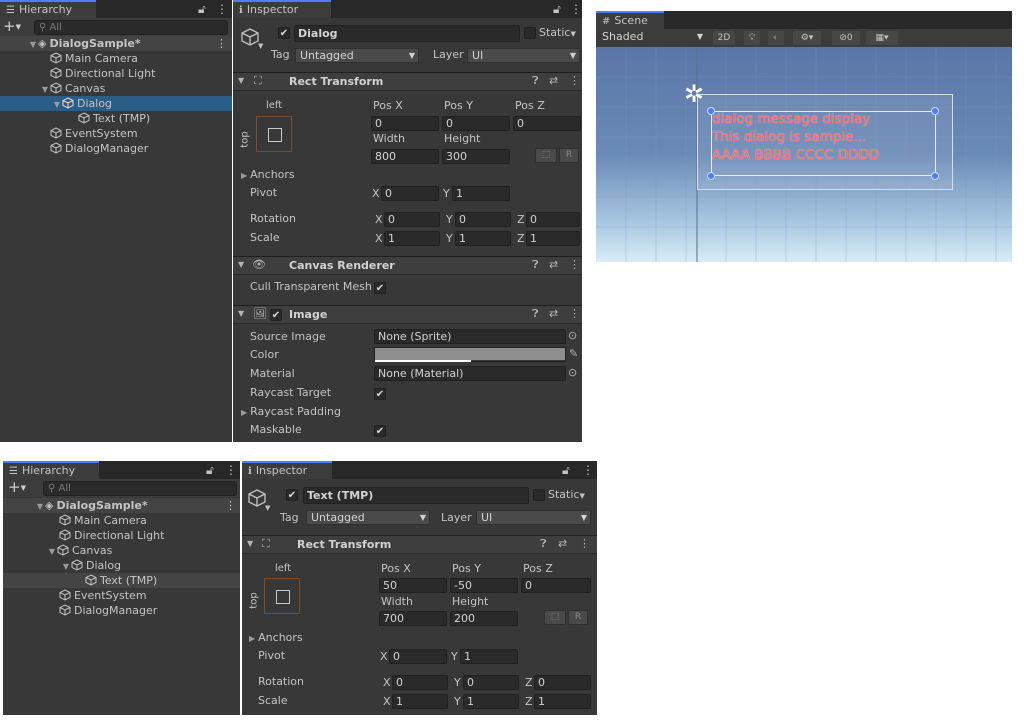 The height and width of the screenshot is (725, 1024). What do you see at coordinates (776, 38) in the screenshot?
I see `audio-toggle-icon: 🔈︎` at bounding box center [776, 38].